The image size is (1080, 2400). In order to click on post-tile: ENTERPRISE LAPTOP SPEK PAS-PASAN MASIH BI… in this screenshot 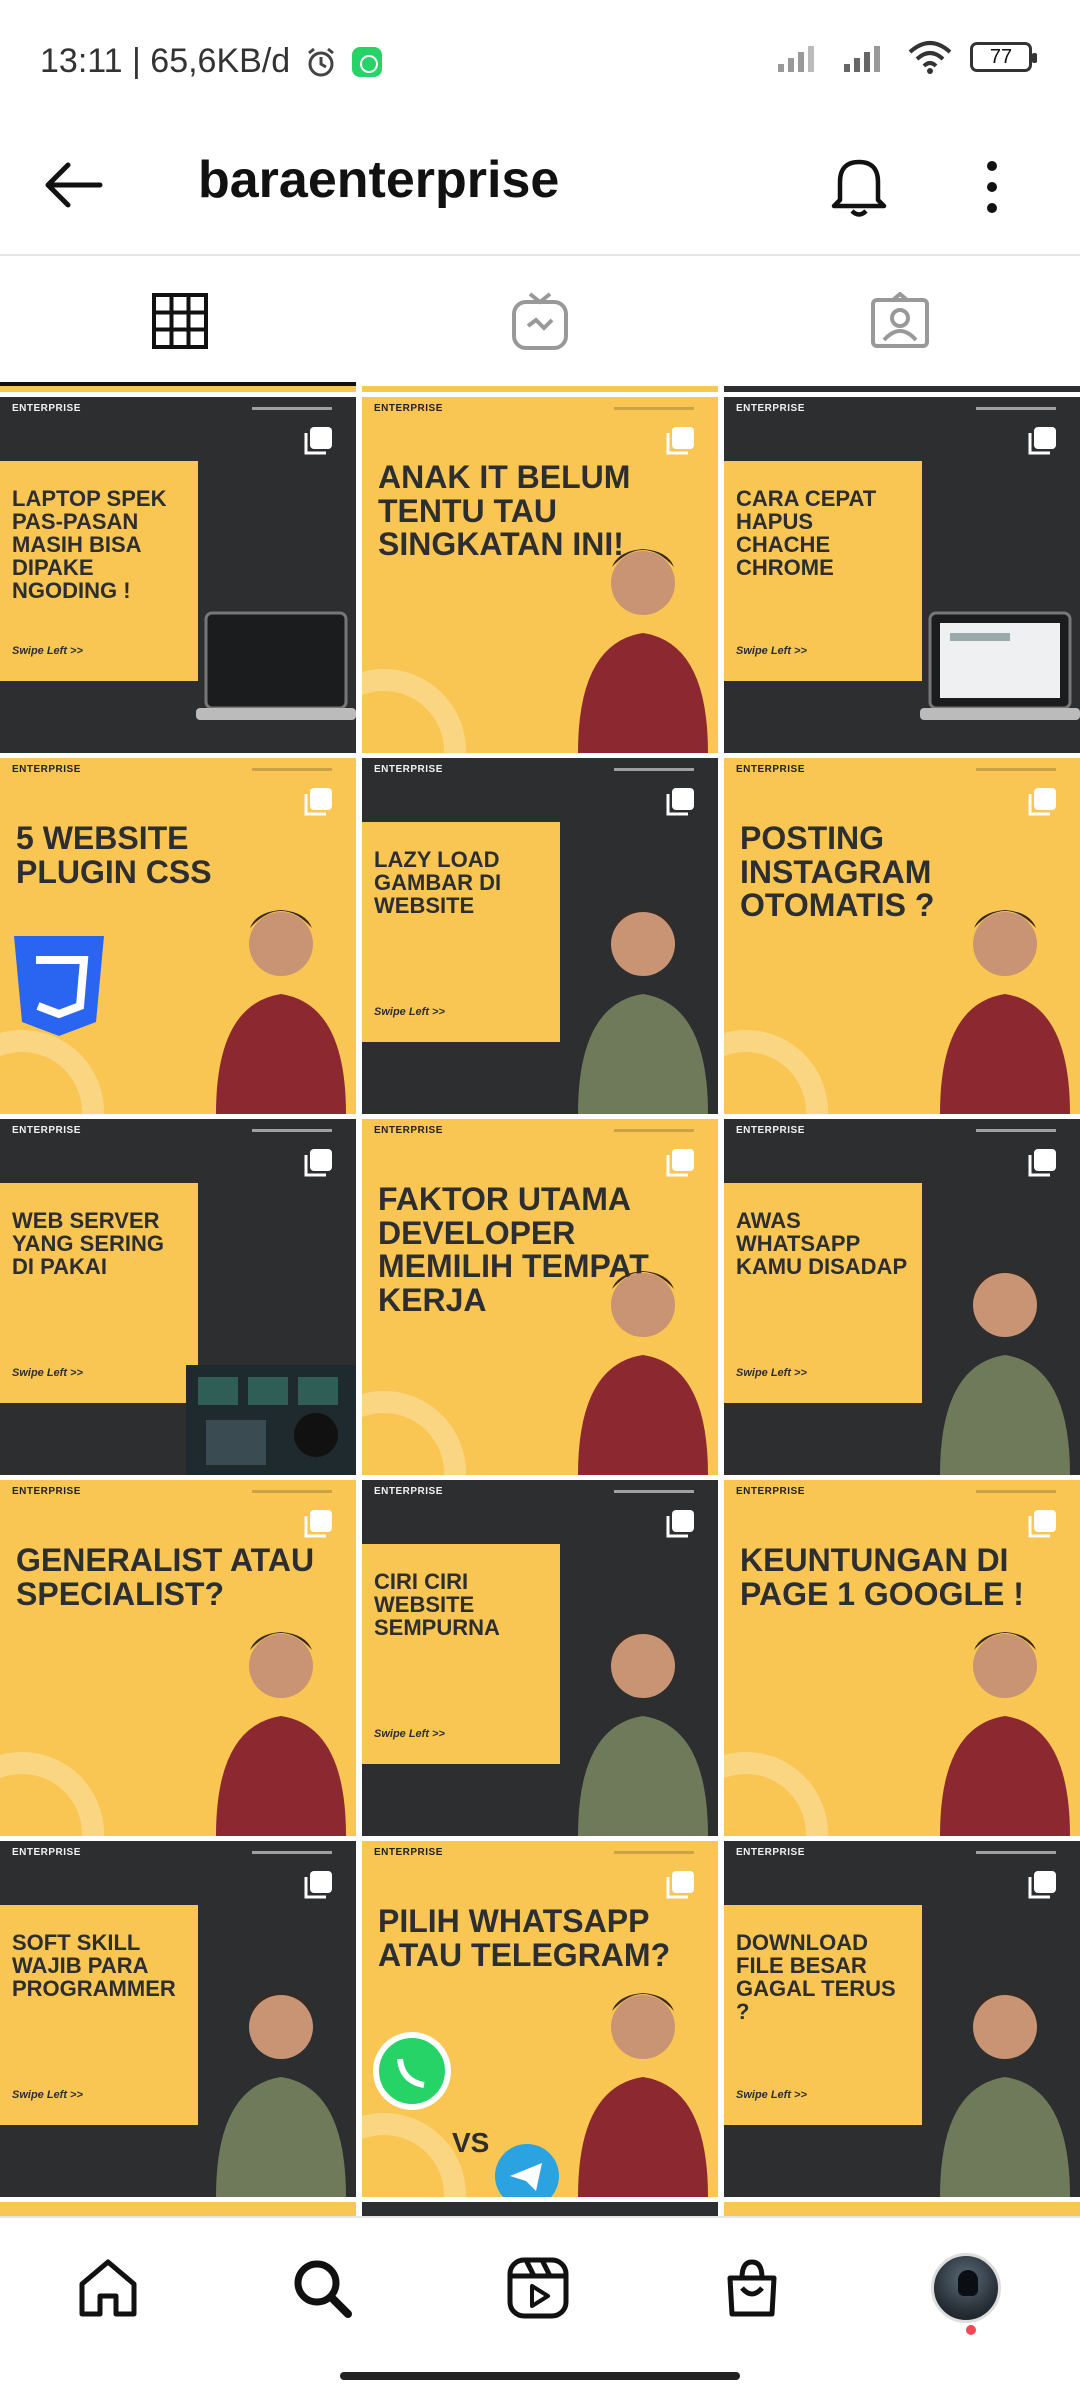, I will do `click(178, 575)`.